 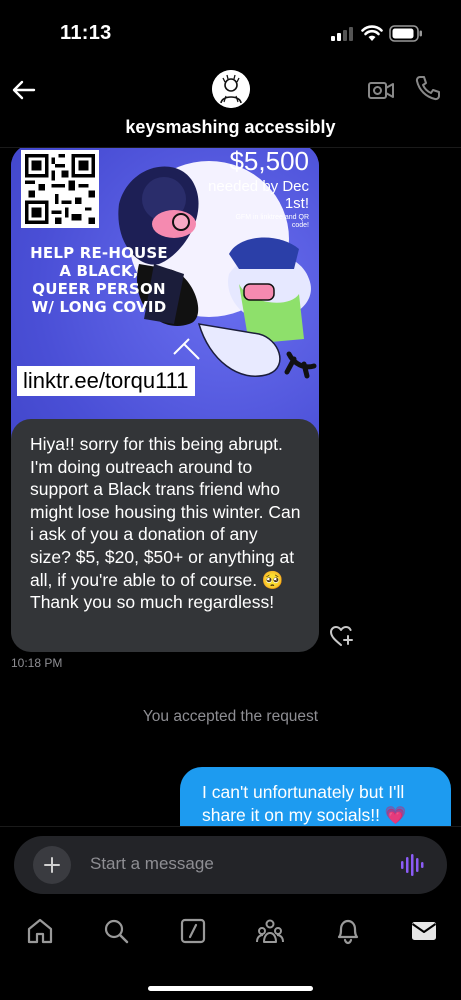 I want to click on video-call-icon, so click(x=381, y=90).